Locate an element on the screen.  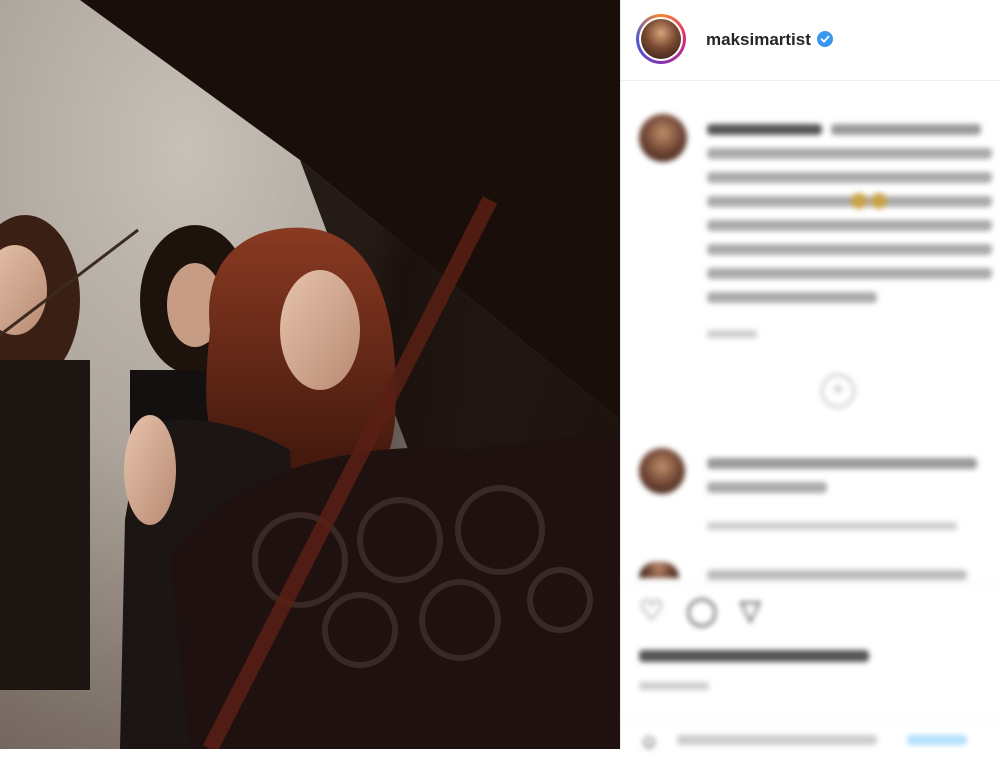
caption-text-blurred is located at coordinates (849, 231).